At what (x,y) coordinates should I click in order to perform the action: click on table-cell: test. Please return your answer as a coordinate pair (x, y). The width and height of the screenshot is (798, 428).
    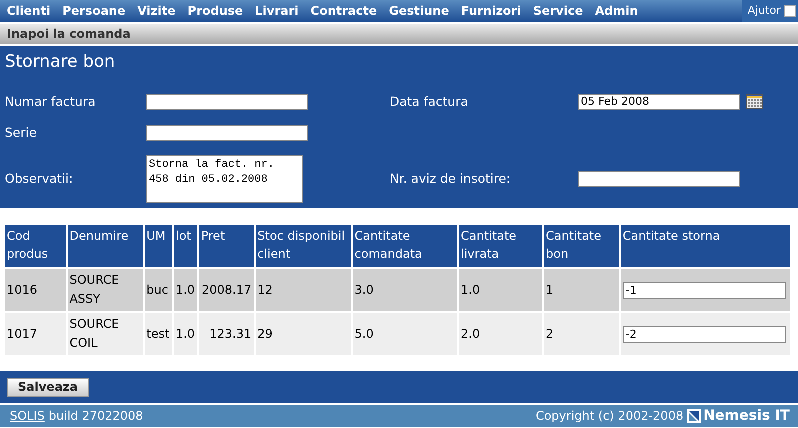
    Looking at the image, I should click on (158, 334).